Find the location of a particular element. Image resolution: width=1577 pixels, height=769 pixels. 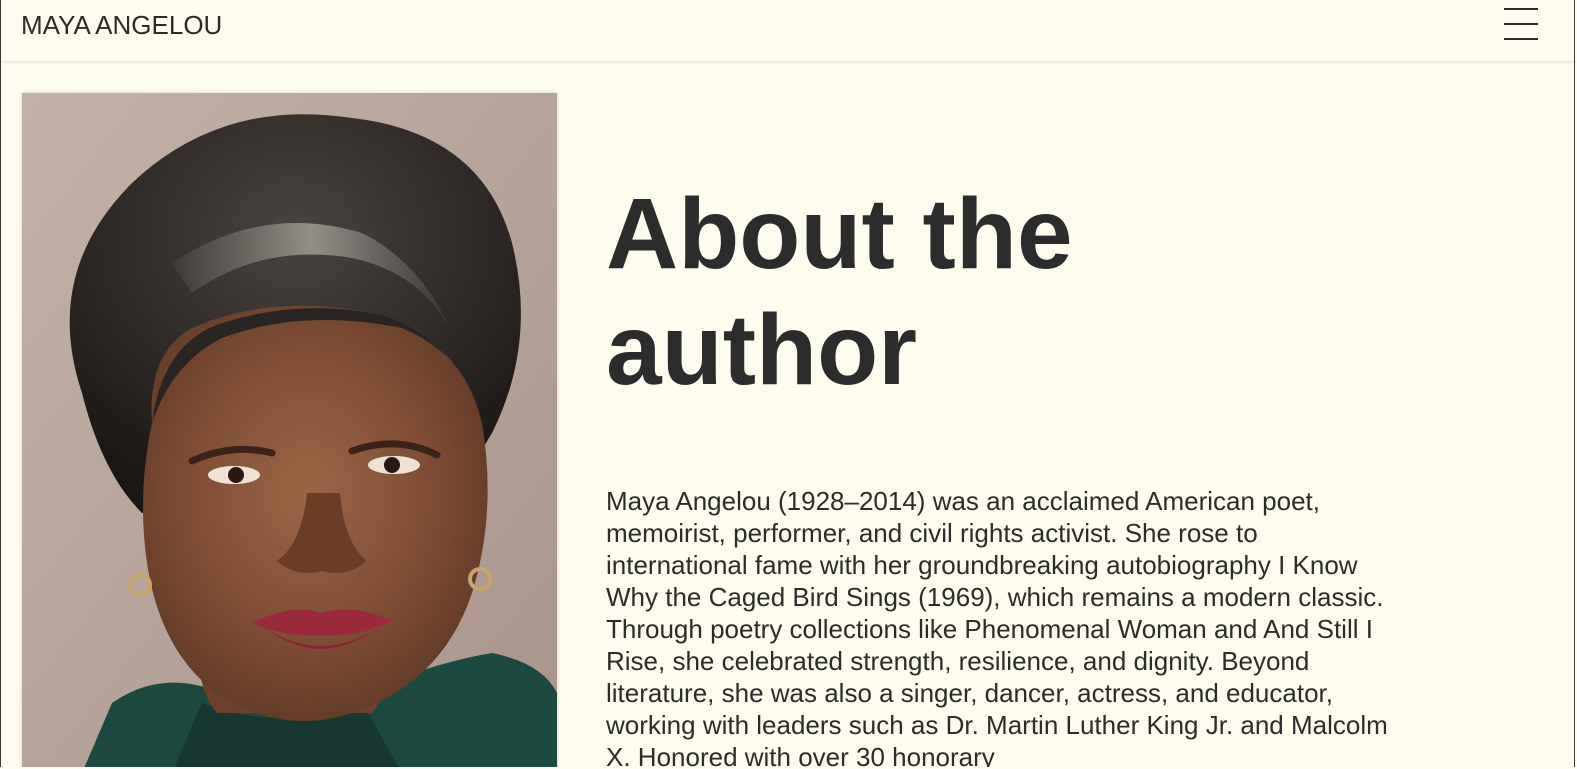

page-title: About the author is located at coordinates (839, 292).